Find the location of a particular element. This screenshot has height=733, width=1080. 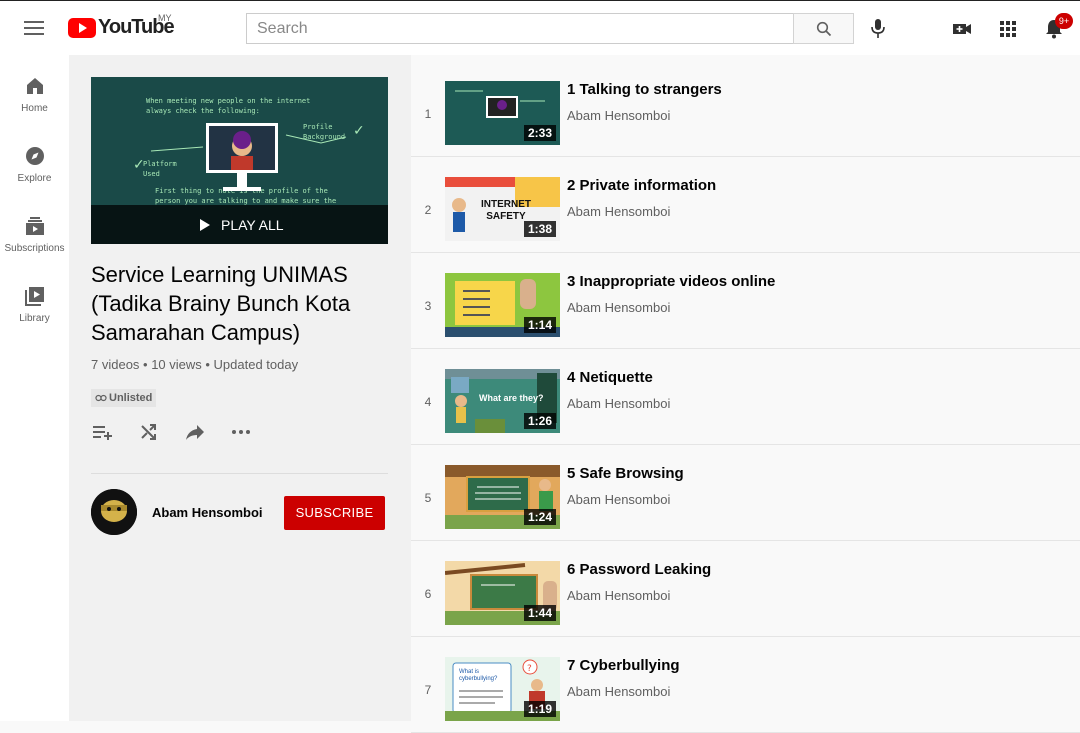

search-icon is located at coordinates (824, 29).